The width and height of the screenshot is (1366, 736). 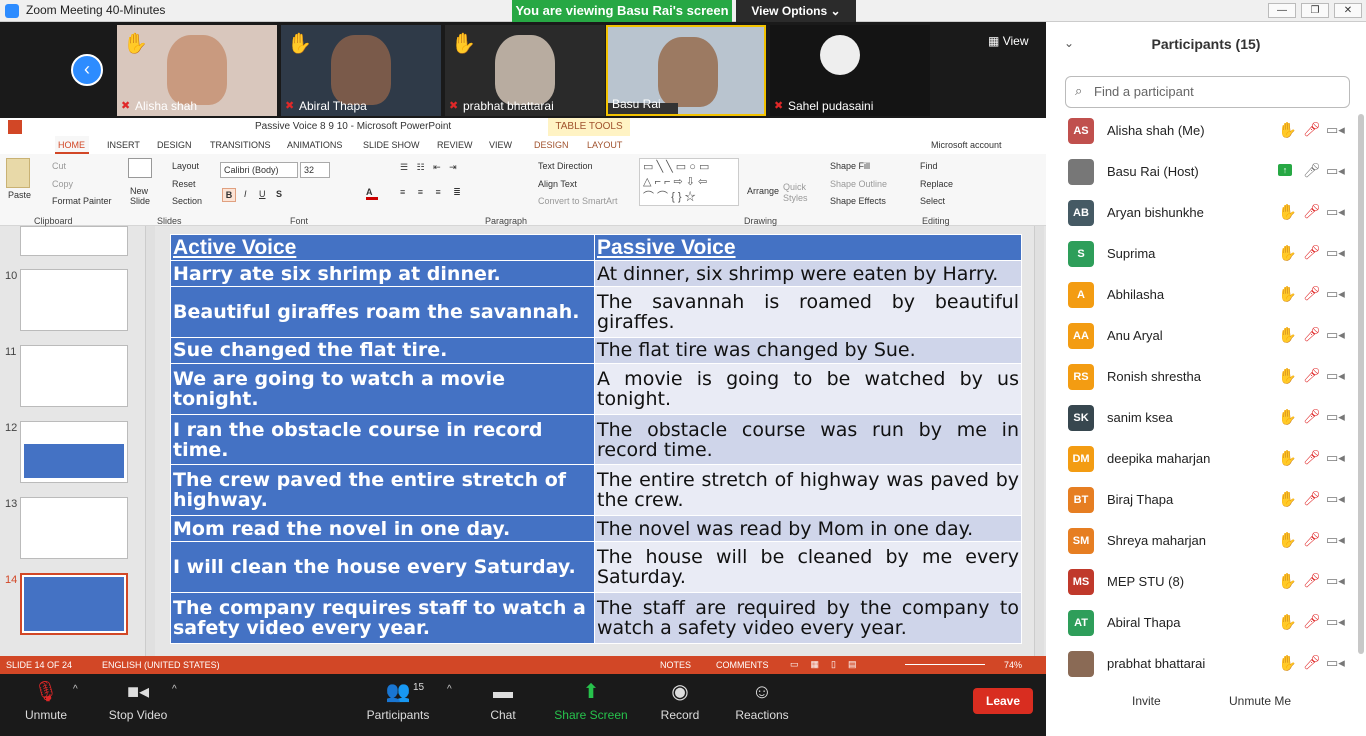 I want to click on font-size-select: 32, so click(x=315, y=170).